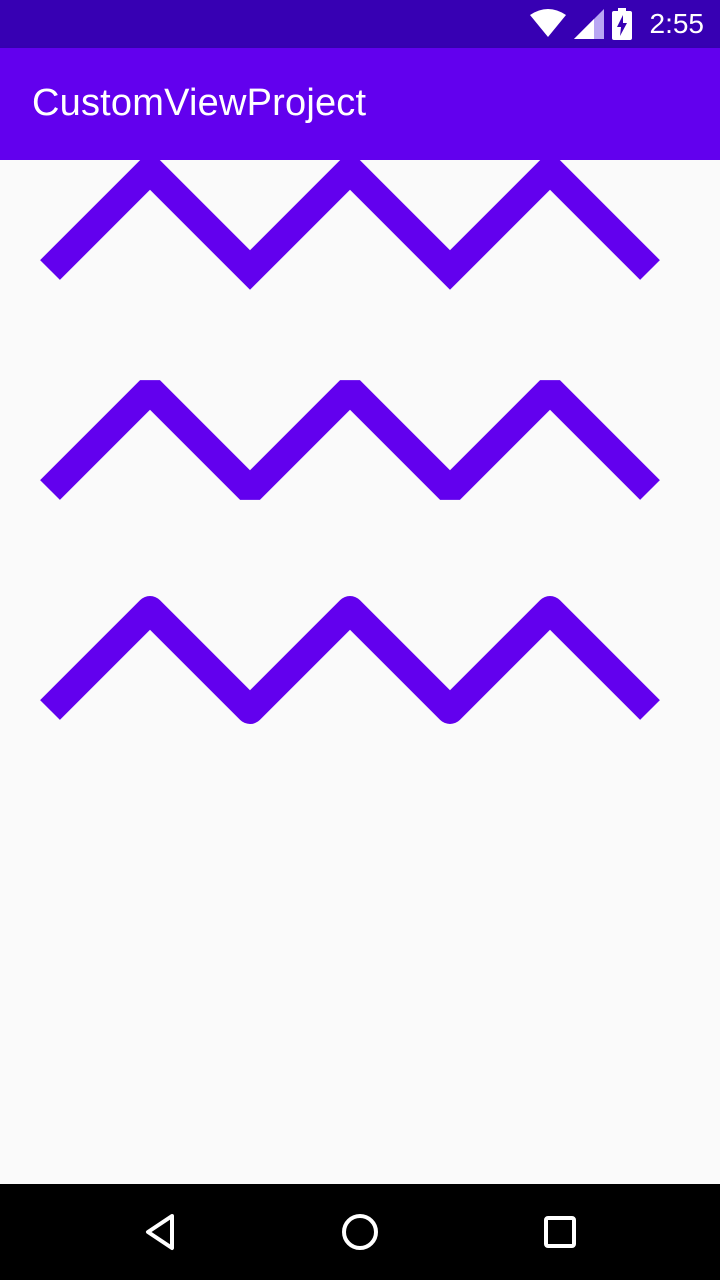  Describe the element at coordinates (360, 24) in the screenshot. I see `status-bar: 2:55` at that location.